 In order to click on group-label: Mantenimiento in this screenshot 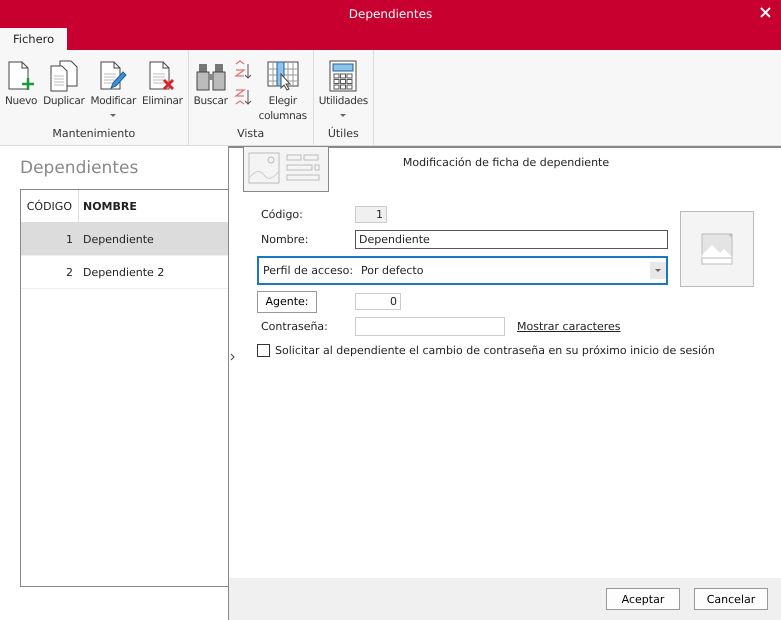, I will do `click(93, 134)`.